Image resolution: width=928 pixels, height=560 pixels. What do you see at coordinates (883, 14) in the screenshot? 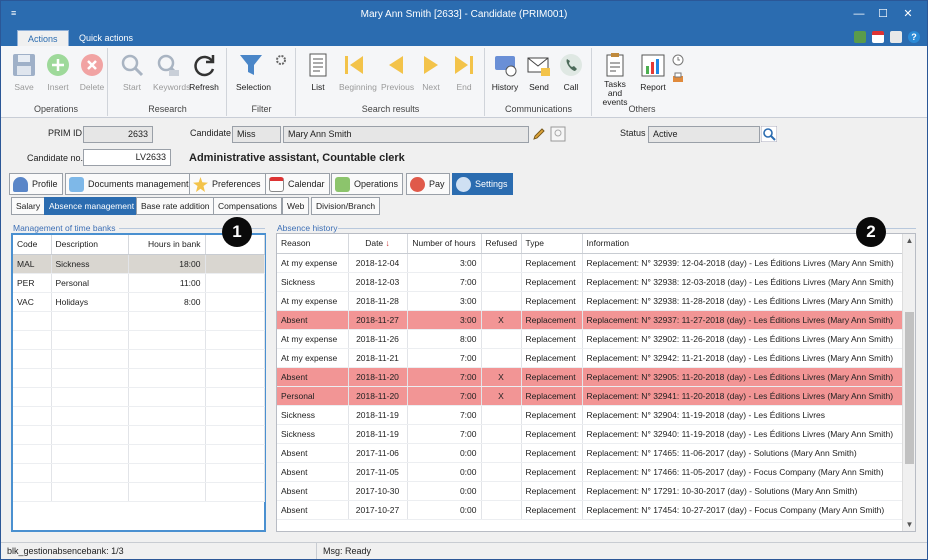
I see `maximize-button: ☐` at bounding box center [883, 14].